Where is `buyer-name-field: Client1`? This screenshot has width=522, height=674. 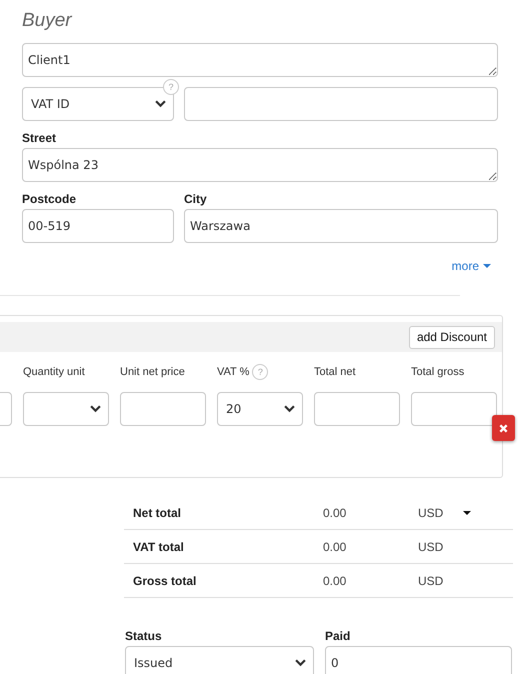 buyer-name-field: Client1 is located at coordinates (260, 60).